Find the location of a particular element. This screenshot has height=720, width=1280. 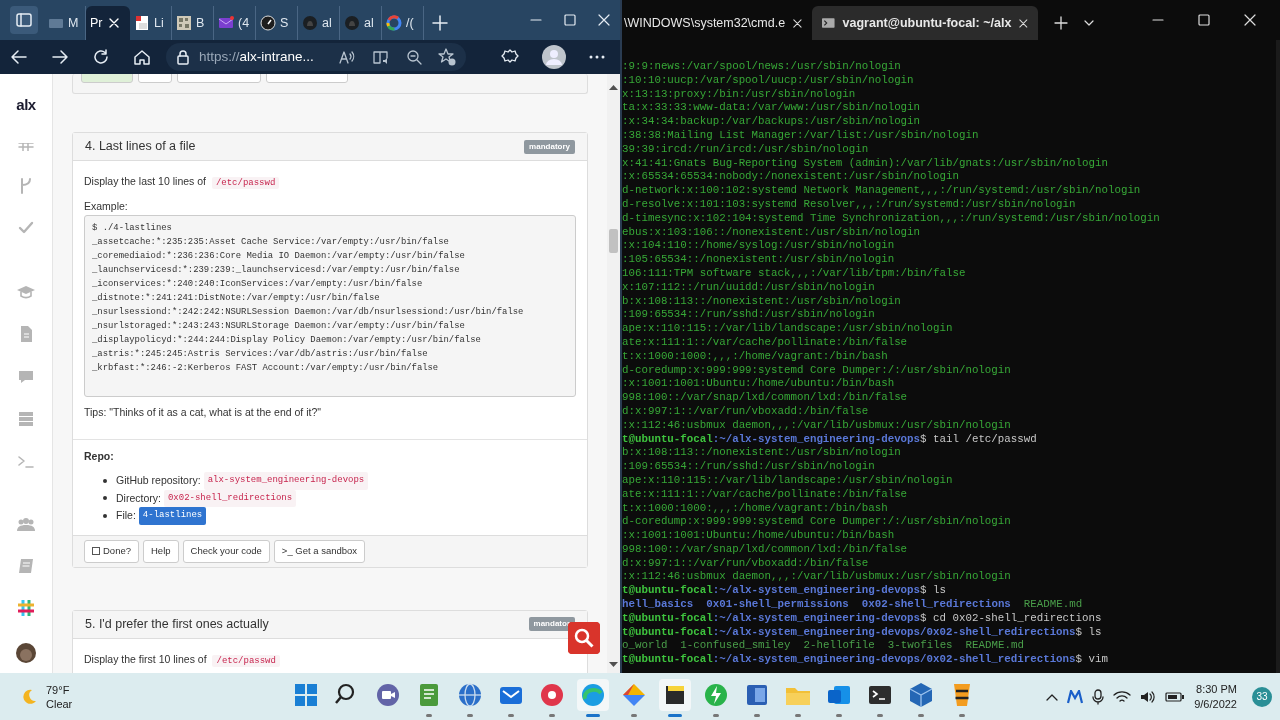

search-button is located at coordinates (584, 638).